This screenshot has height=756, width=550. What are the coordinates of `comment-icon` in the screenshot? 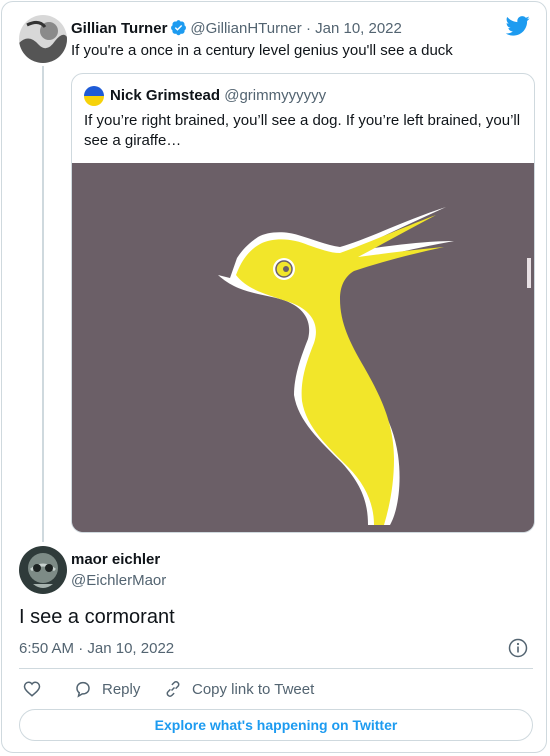 It's located at (83, 689).